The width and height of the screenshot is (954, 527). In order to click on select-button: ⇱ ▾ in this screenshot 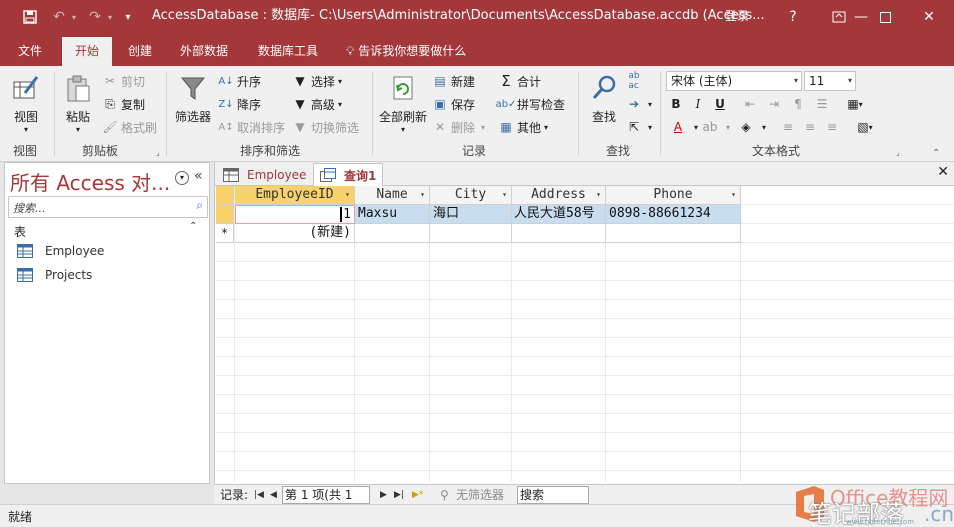, I will do `click(639, 127)`.